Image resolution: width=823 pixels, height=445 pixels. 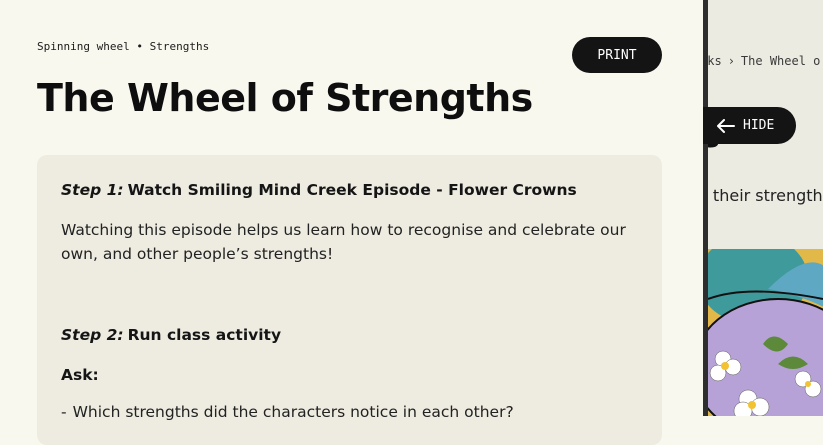 What do you see at coordinates (760, 195) in the screenshot?
I see `background-text: e their strength` at bounding box center [760, 195].